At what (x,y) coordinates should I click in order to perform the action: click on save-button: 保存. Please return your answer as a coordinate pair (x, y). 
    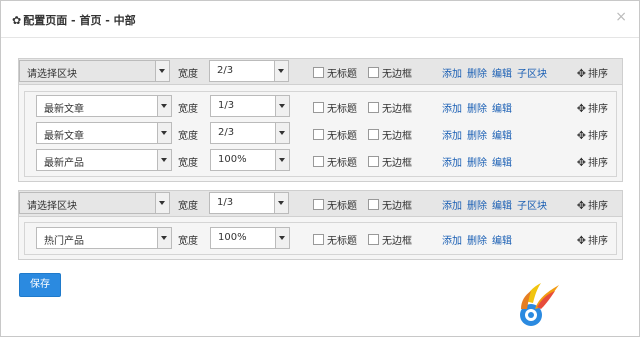
    Looking at the image, I should click on (40, 285).